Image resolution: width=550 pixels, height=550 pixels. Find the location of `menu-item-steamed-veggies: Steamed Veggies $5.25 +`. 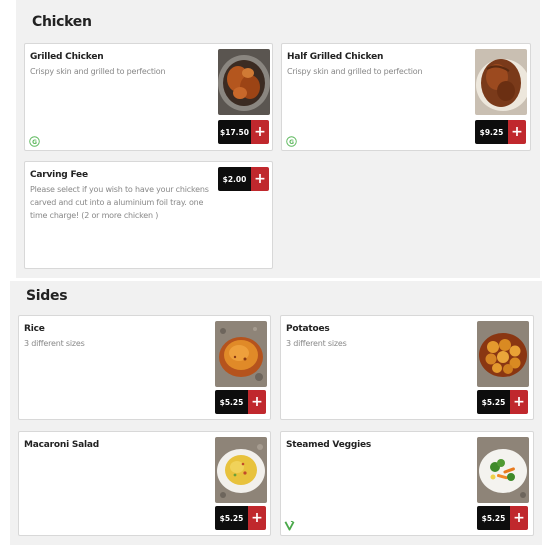

menu-item-steamed-veggies: Steamed Veggies $5.25 + is located at coordinates (407, 483).